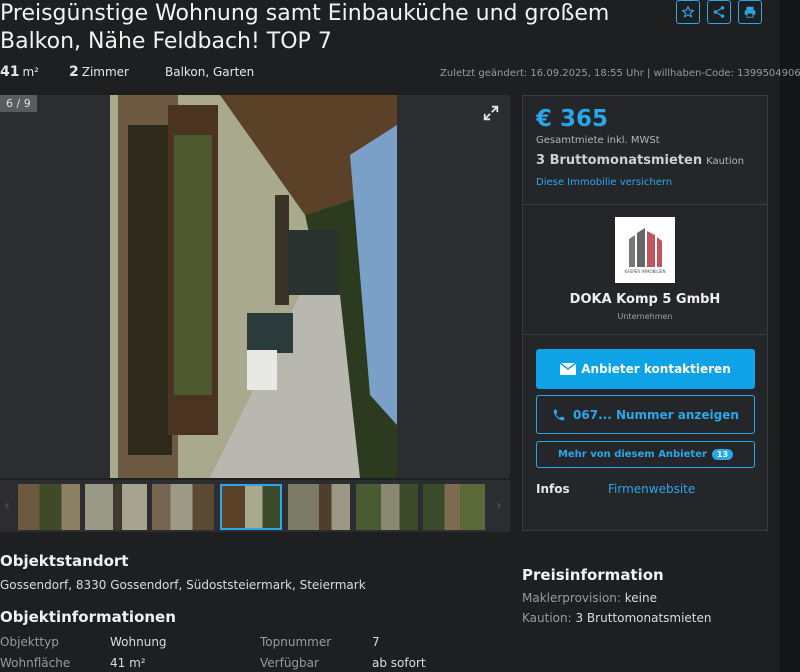 The image size is (800, 672). I want to click on print-button, so click(750, 12).